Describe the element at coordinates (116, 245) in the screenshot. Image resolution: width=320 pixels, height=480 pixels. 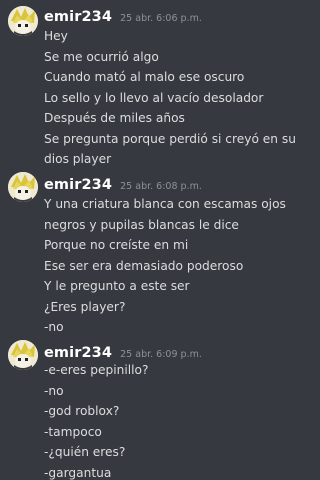
I see `message-line: Porque no creíste en mi` at that location.